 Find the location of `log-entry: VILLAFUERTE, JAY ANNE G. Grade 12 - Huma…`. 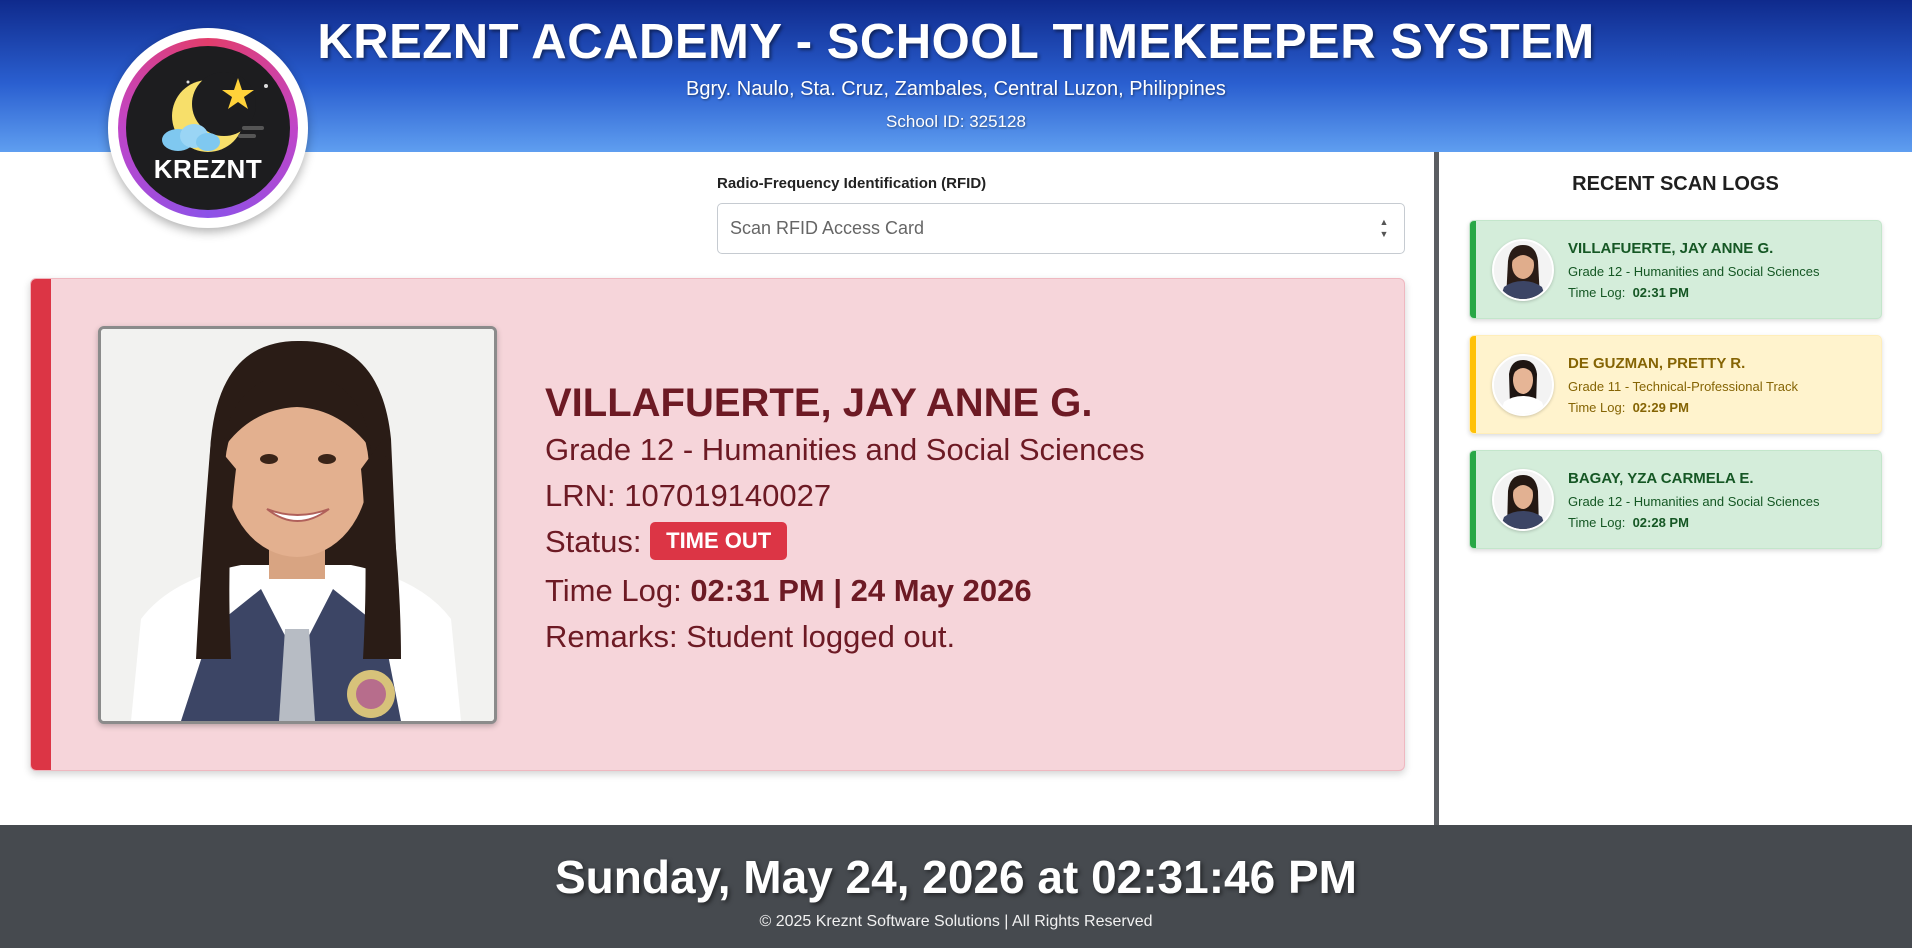

log-entry: VILLAFUERTE, JAY ANNE G. Grade 12 - Huma… is located at coordinates (1675, 269).